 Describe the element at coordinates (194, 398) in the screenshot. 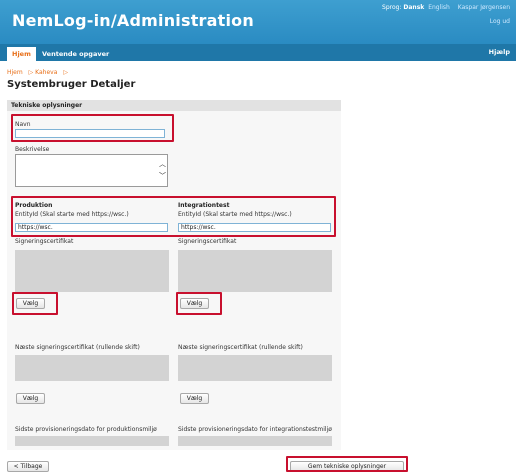

I see `integration-choose-next-button: Vælg` at that location.